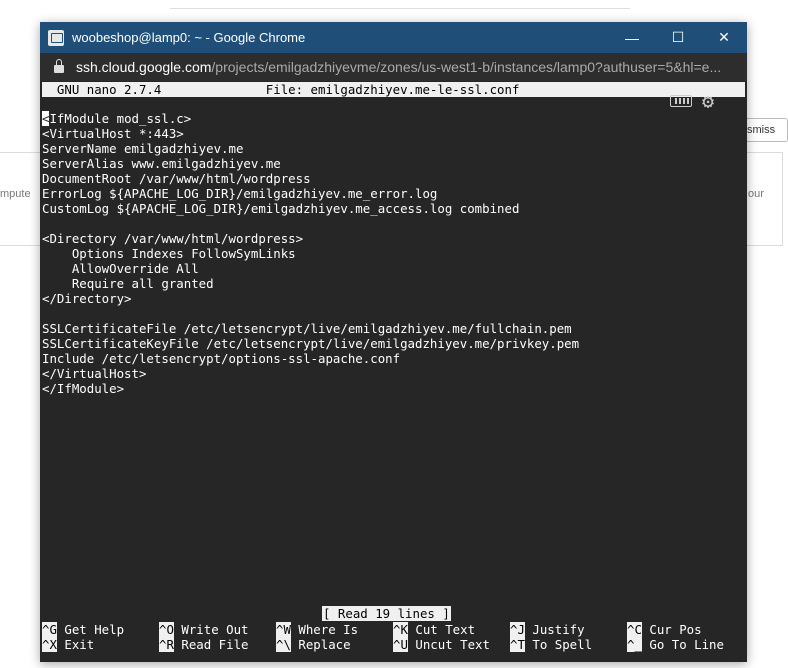  I want to click on shortcut-label: Go To Line, so click(682, 644).